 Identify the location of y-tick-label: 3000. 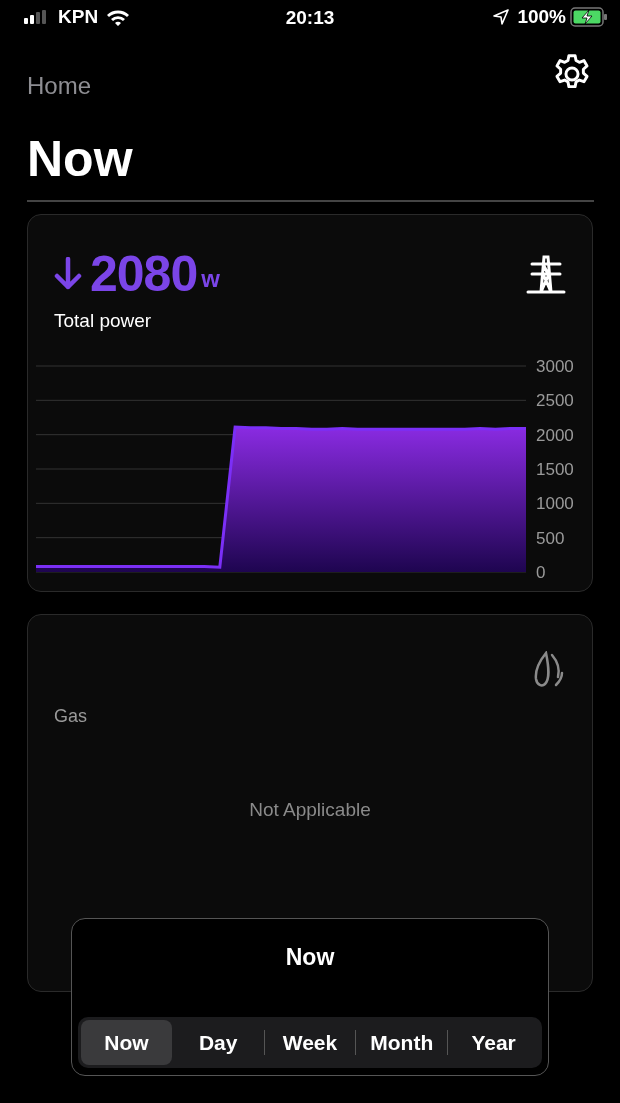
(555, 367).